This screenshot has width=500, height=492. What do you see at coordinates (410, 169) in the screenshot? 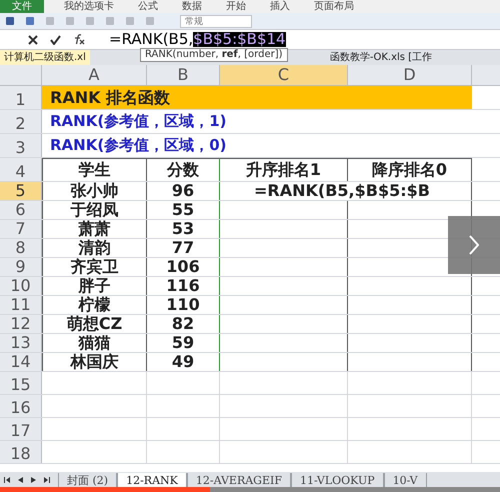
I see `table-cell: 降序排名0` at bounding box center [410, 169].